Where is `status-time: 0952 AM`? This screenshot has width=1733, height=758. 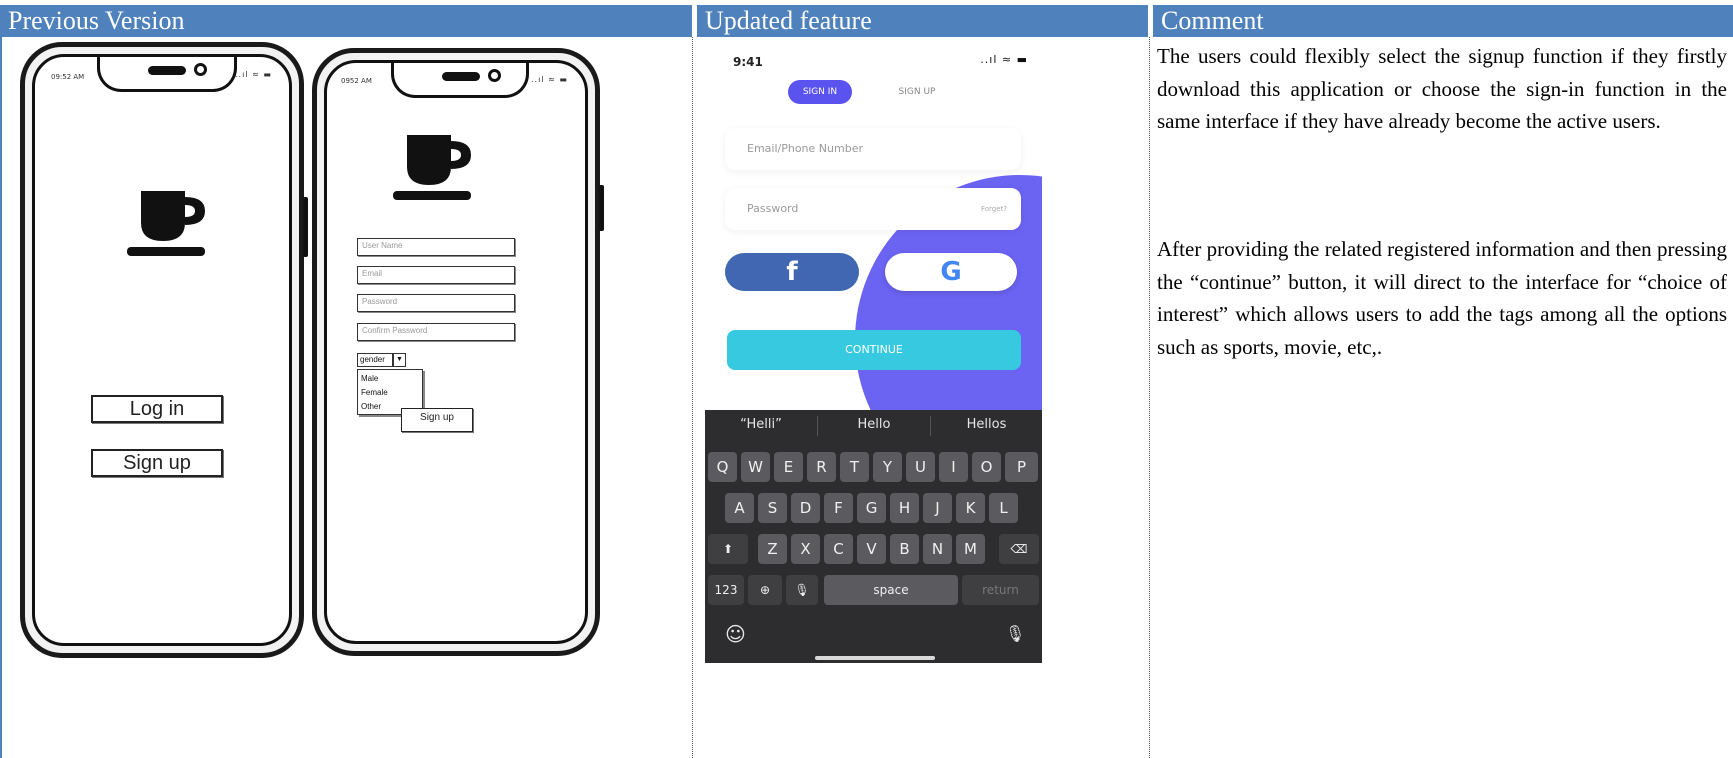
status-time: 0952 AM is located at coordinates (356, 81).